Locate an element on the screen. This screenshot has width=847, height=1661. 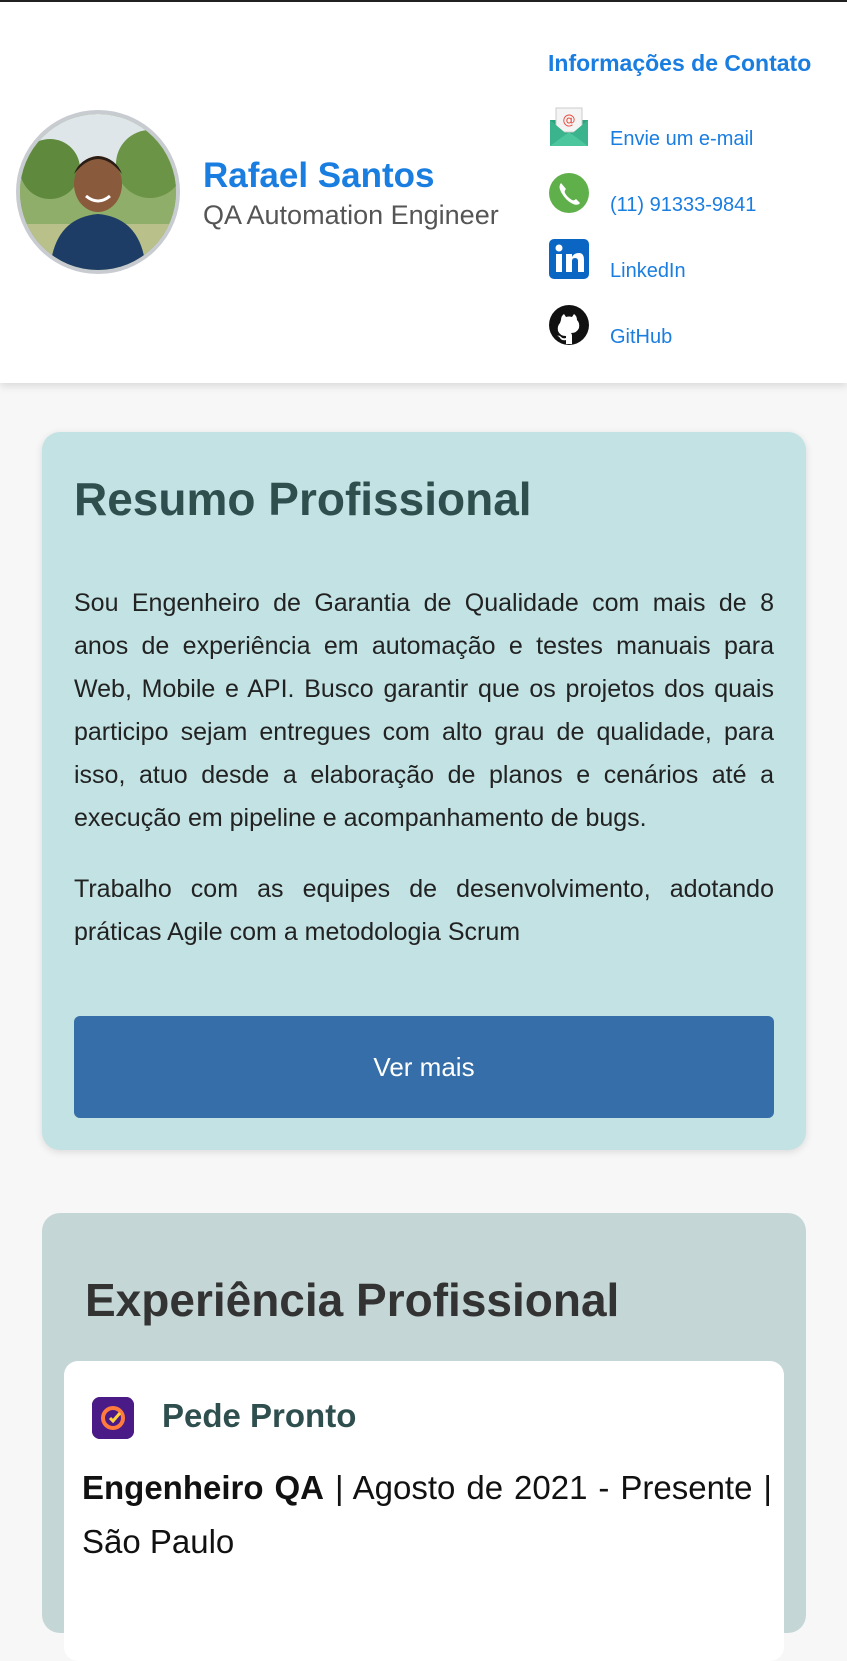
avatar is located at coordinates (98, 192).